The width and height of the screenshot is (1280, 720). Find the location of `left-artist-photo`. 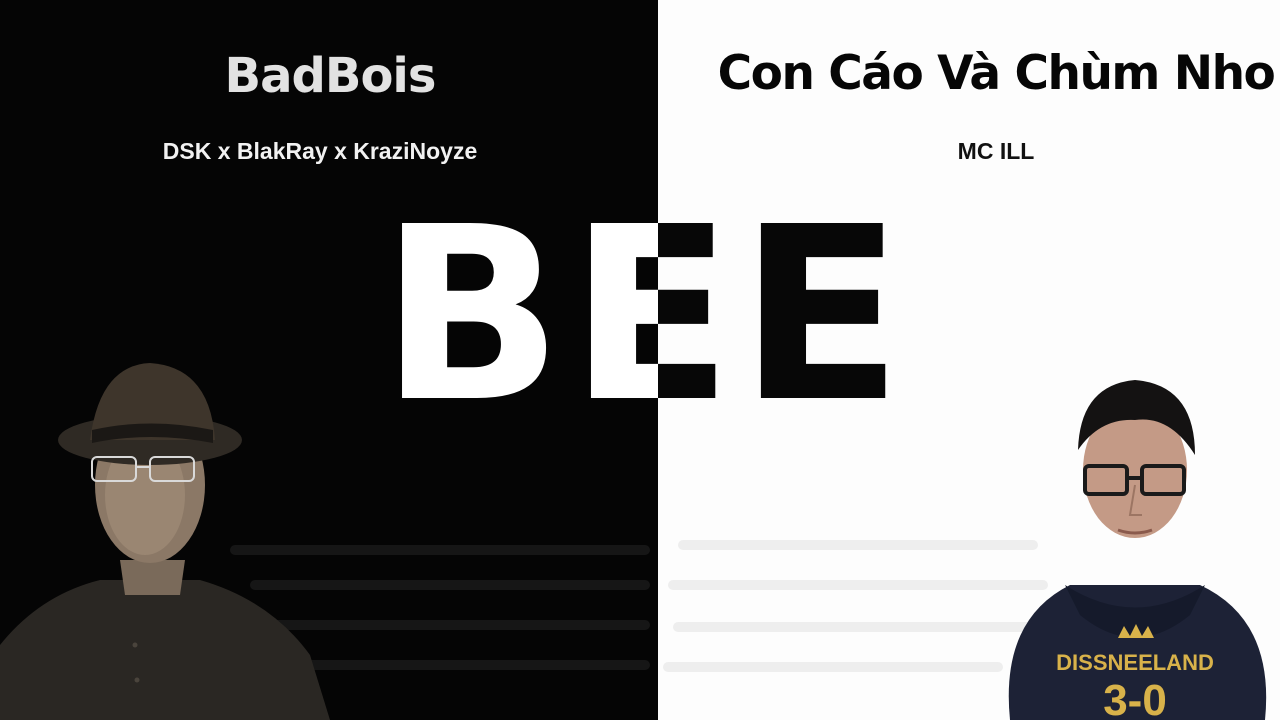

left-artist-photo is located at coordinates (165, 541).